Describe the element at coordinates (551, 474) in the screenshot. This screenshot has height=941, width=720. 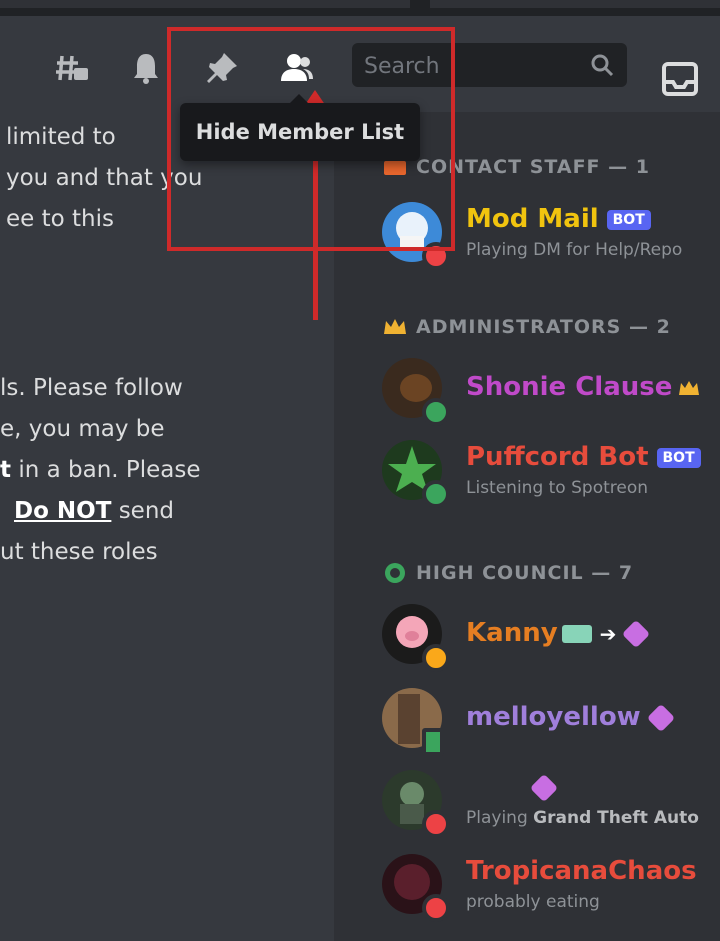
I see `member-puffcord-bot: Puffcord Bot BOT Listening to Spotreon` at that location.